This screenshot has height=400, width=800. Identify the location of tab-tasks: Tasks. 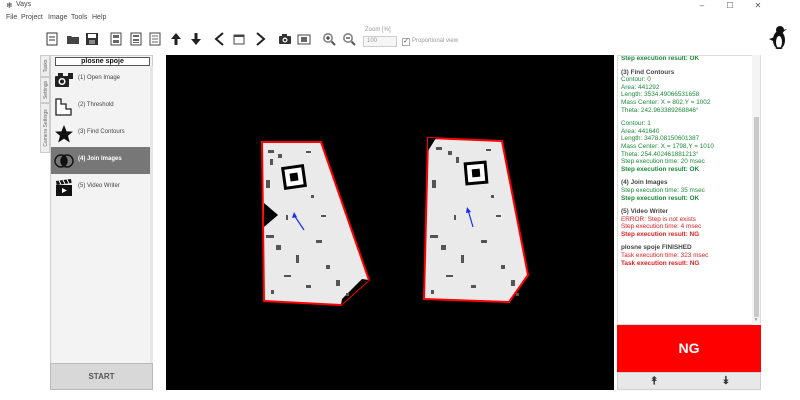
(45, 66).